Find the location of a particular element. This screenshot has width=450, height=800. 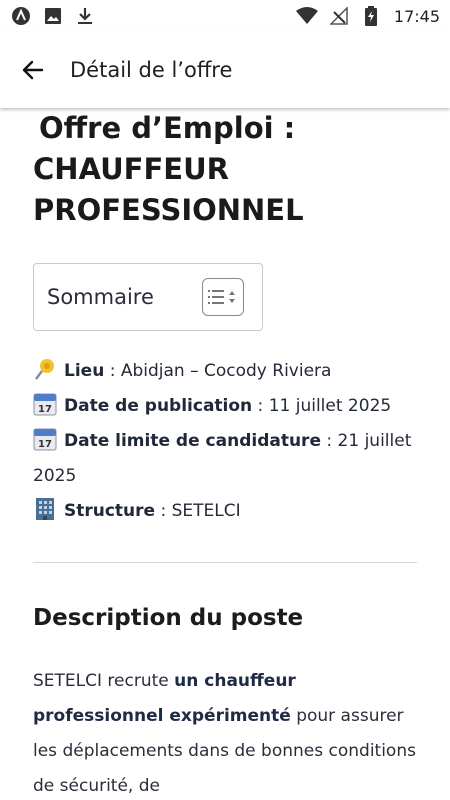

toc-toggle-button is located at coordinates (223, 297).